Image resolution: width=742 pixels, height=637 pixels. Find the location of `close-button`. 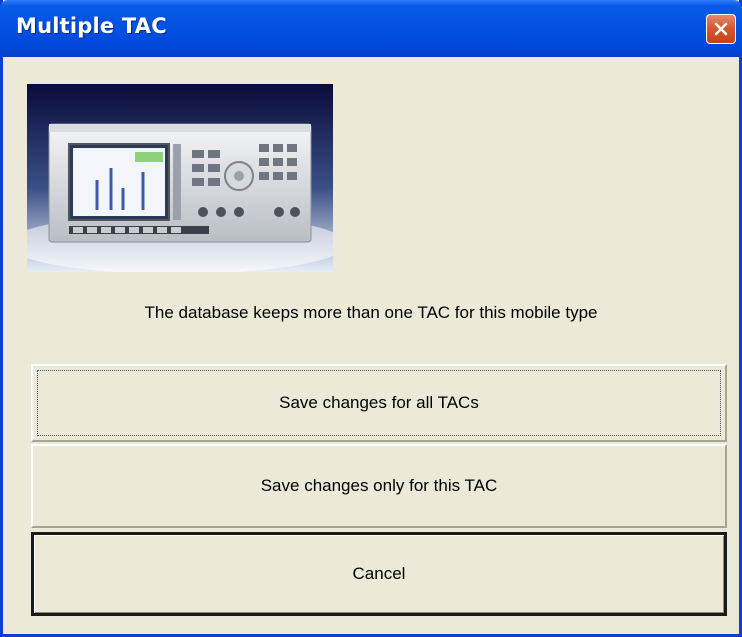

close-button is located at coordinates (721, 29).